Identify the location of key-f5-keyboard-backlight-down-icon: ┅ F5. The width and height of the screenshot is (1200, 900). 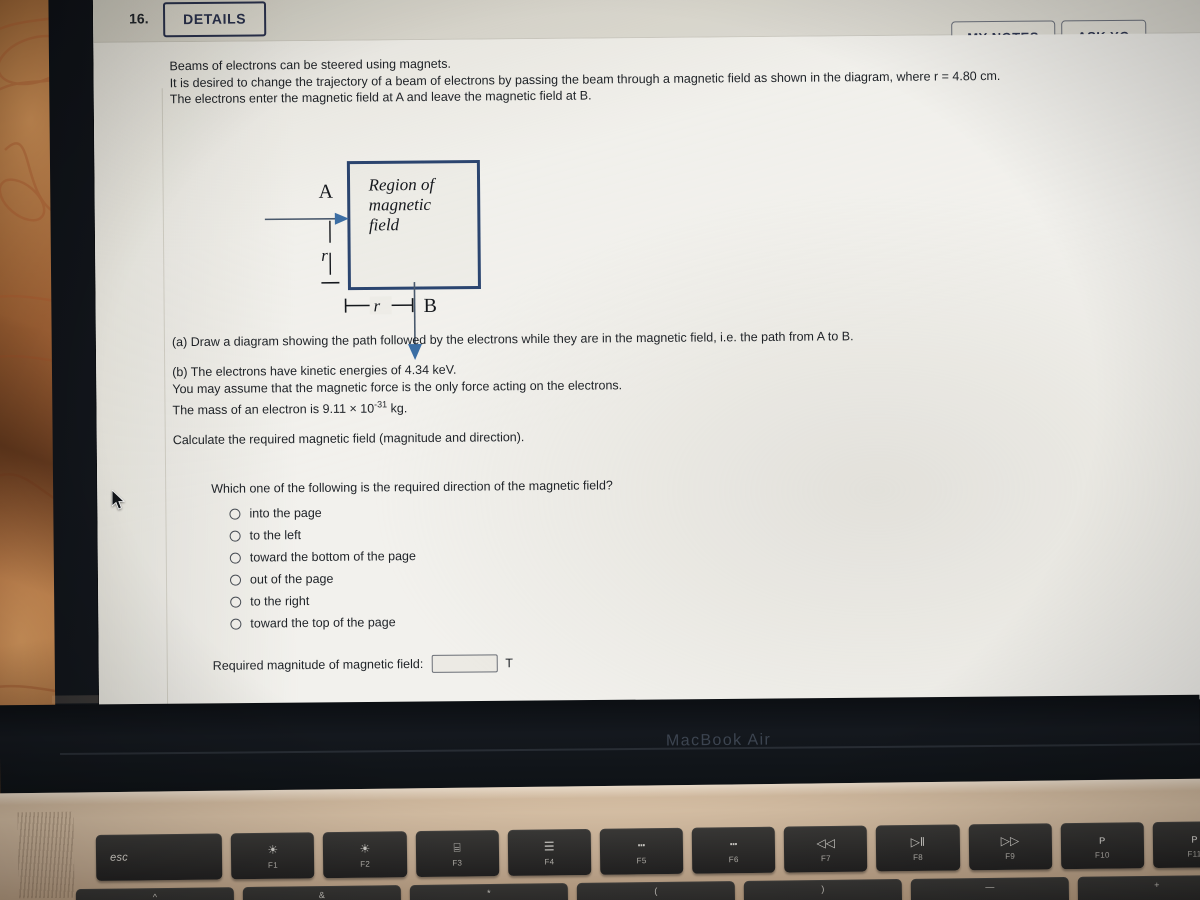
(641, 851).